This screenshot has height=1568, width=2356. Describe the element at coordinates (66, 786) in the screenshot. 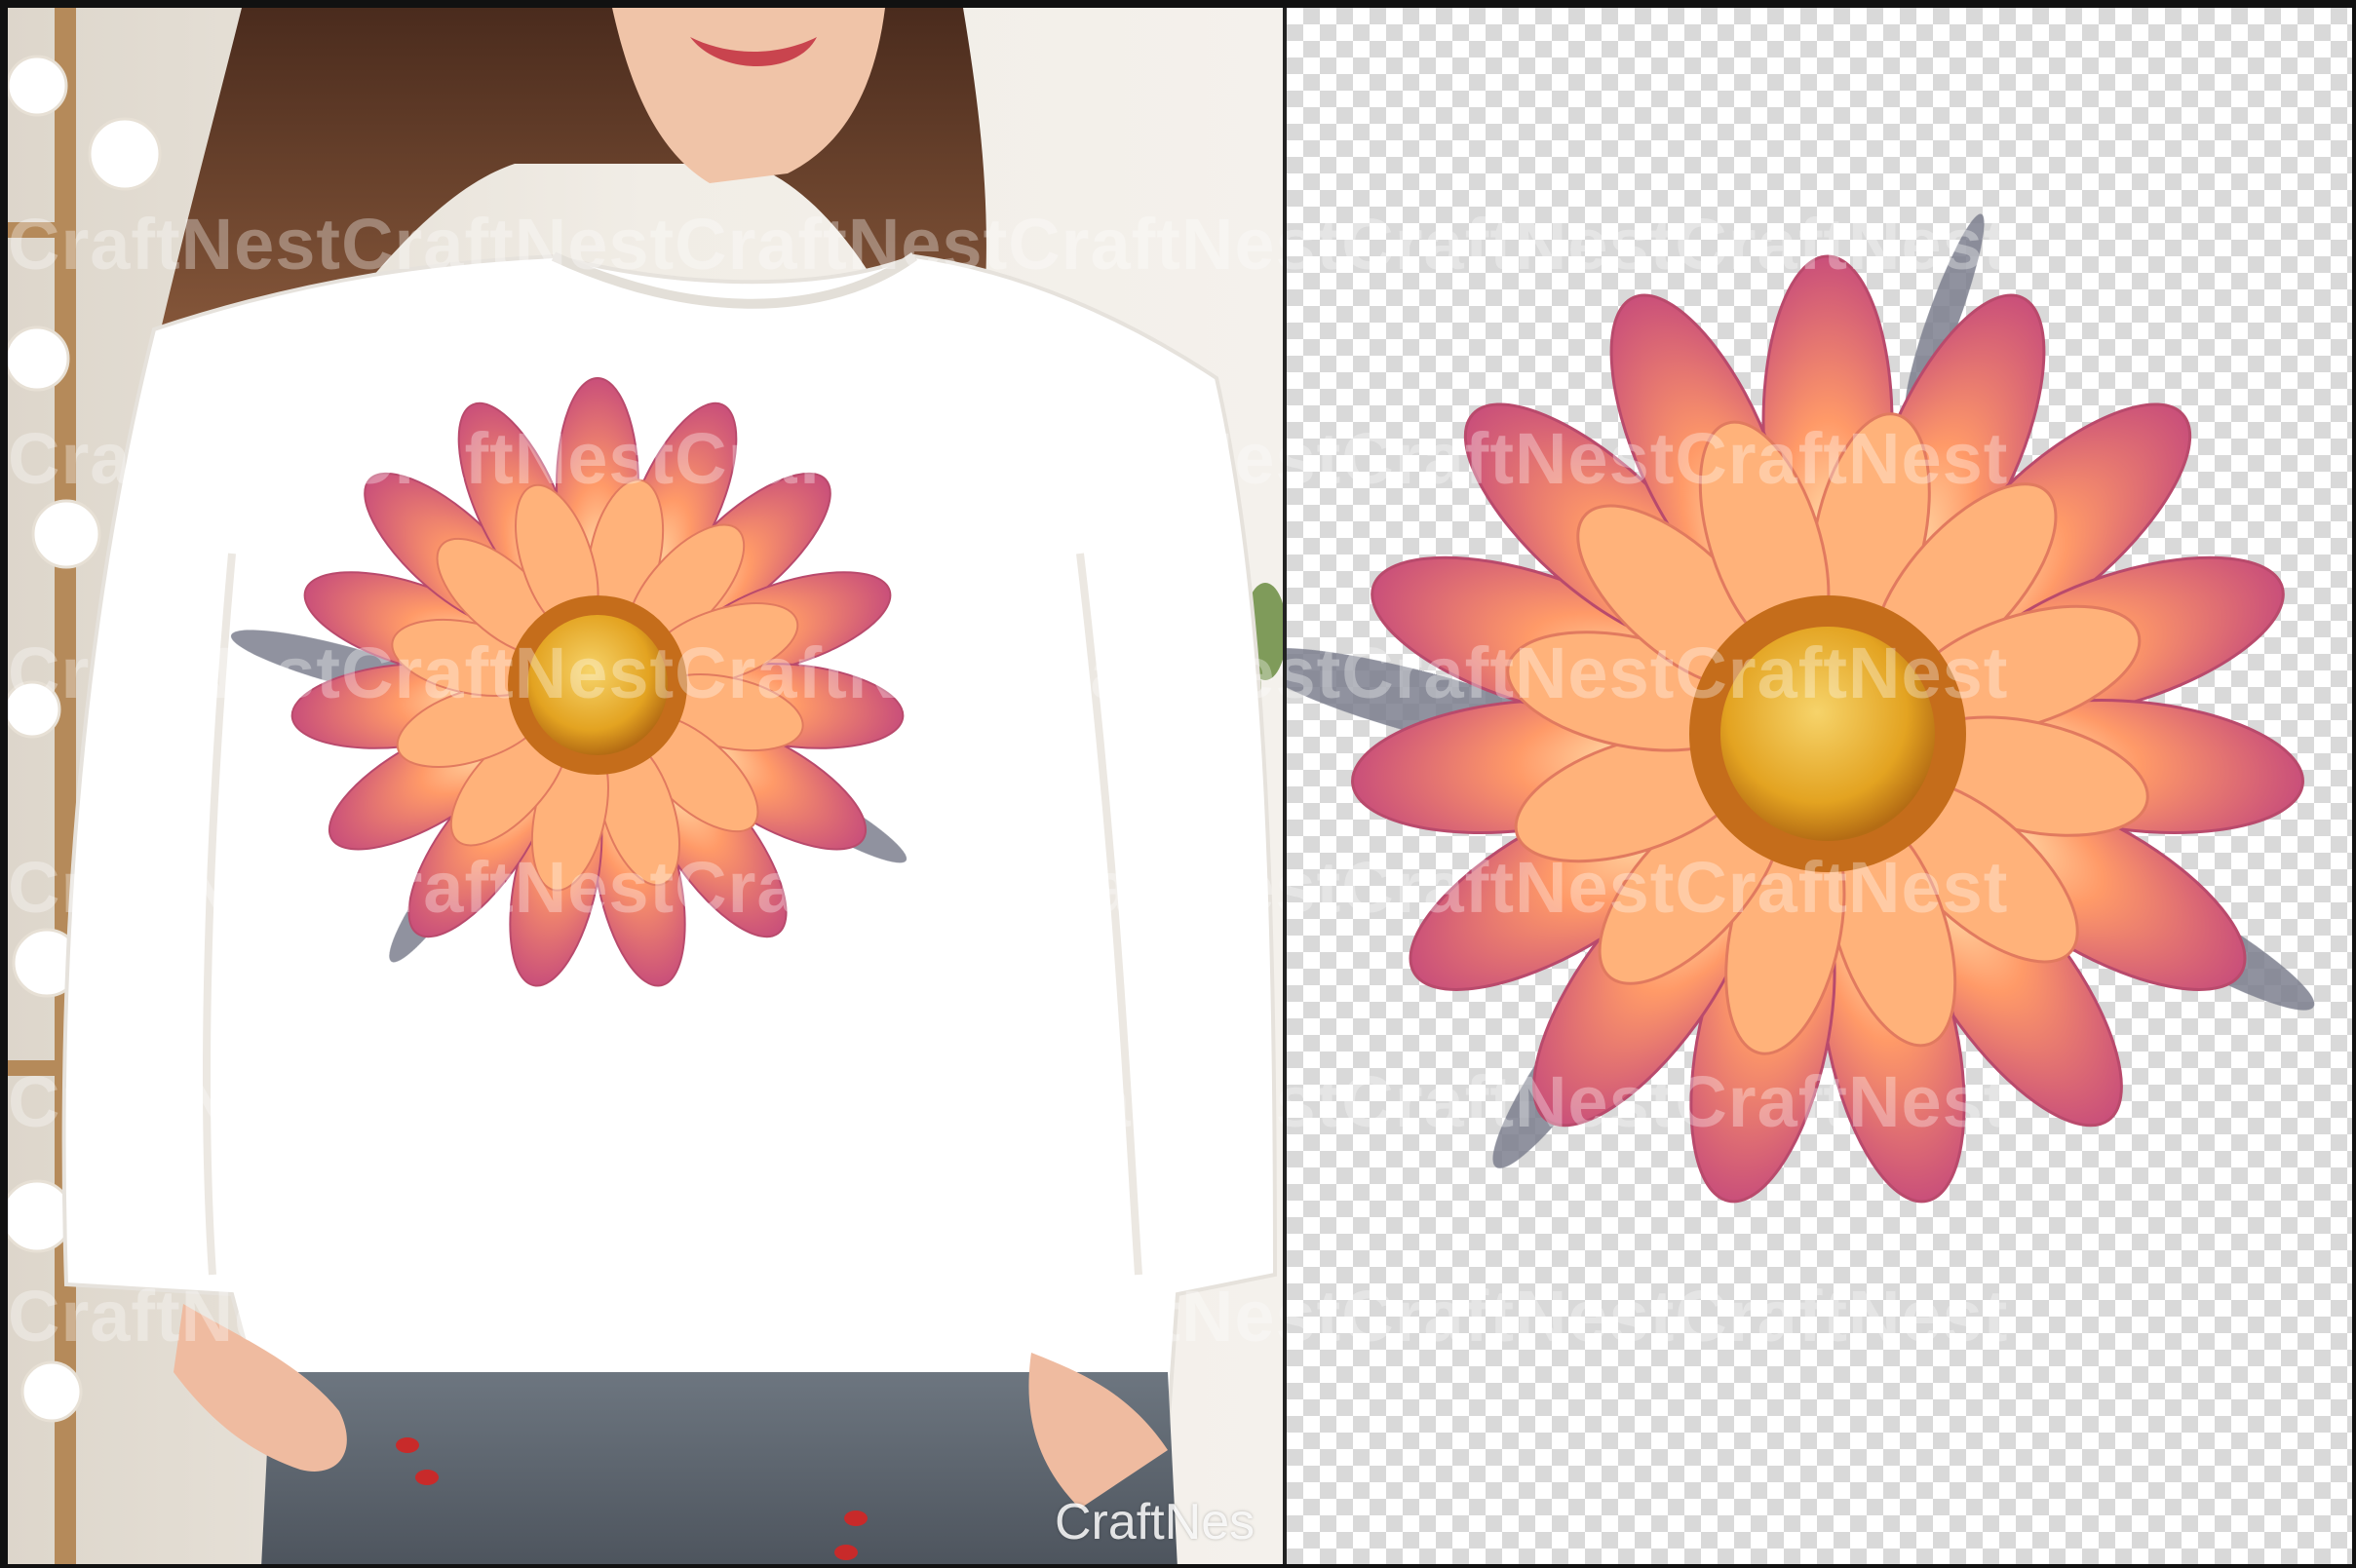

I see `ladder-rail` at that location.